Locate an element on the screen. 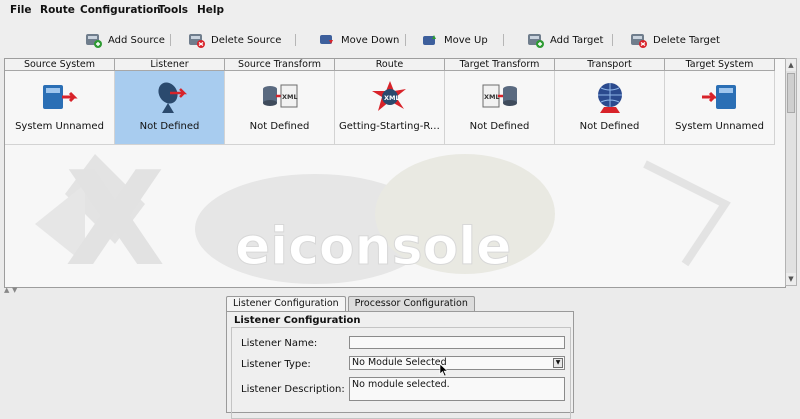  panel-title: Listener Configuration is located at coordinates (297, 320).